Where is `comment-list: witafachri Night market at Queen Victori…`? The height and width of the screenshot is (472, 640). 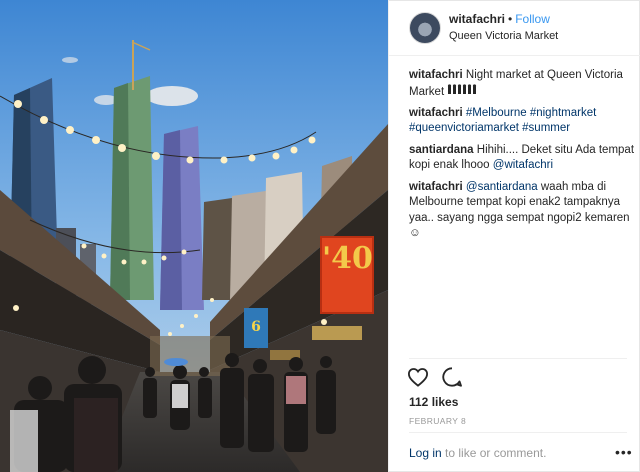
comment-list: witafachri Night market at Queen Victori… is located at coordinates (522, 158).